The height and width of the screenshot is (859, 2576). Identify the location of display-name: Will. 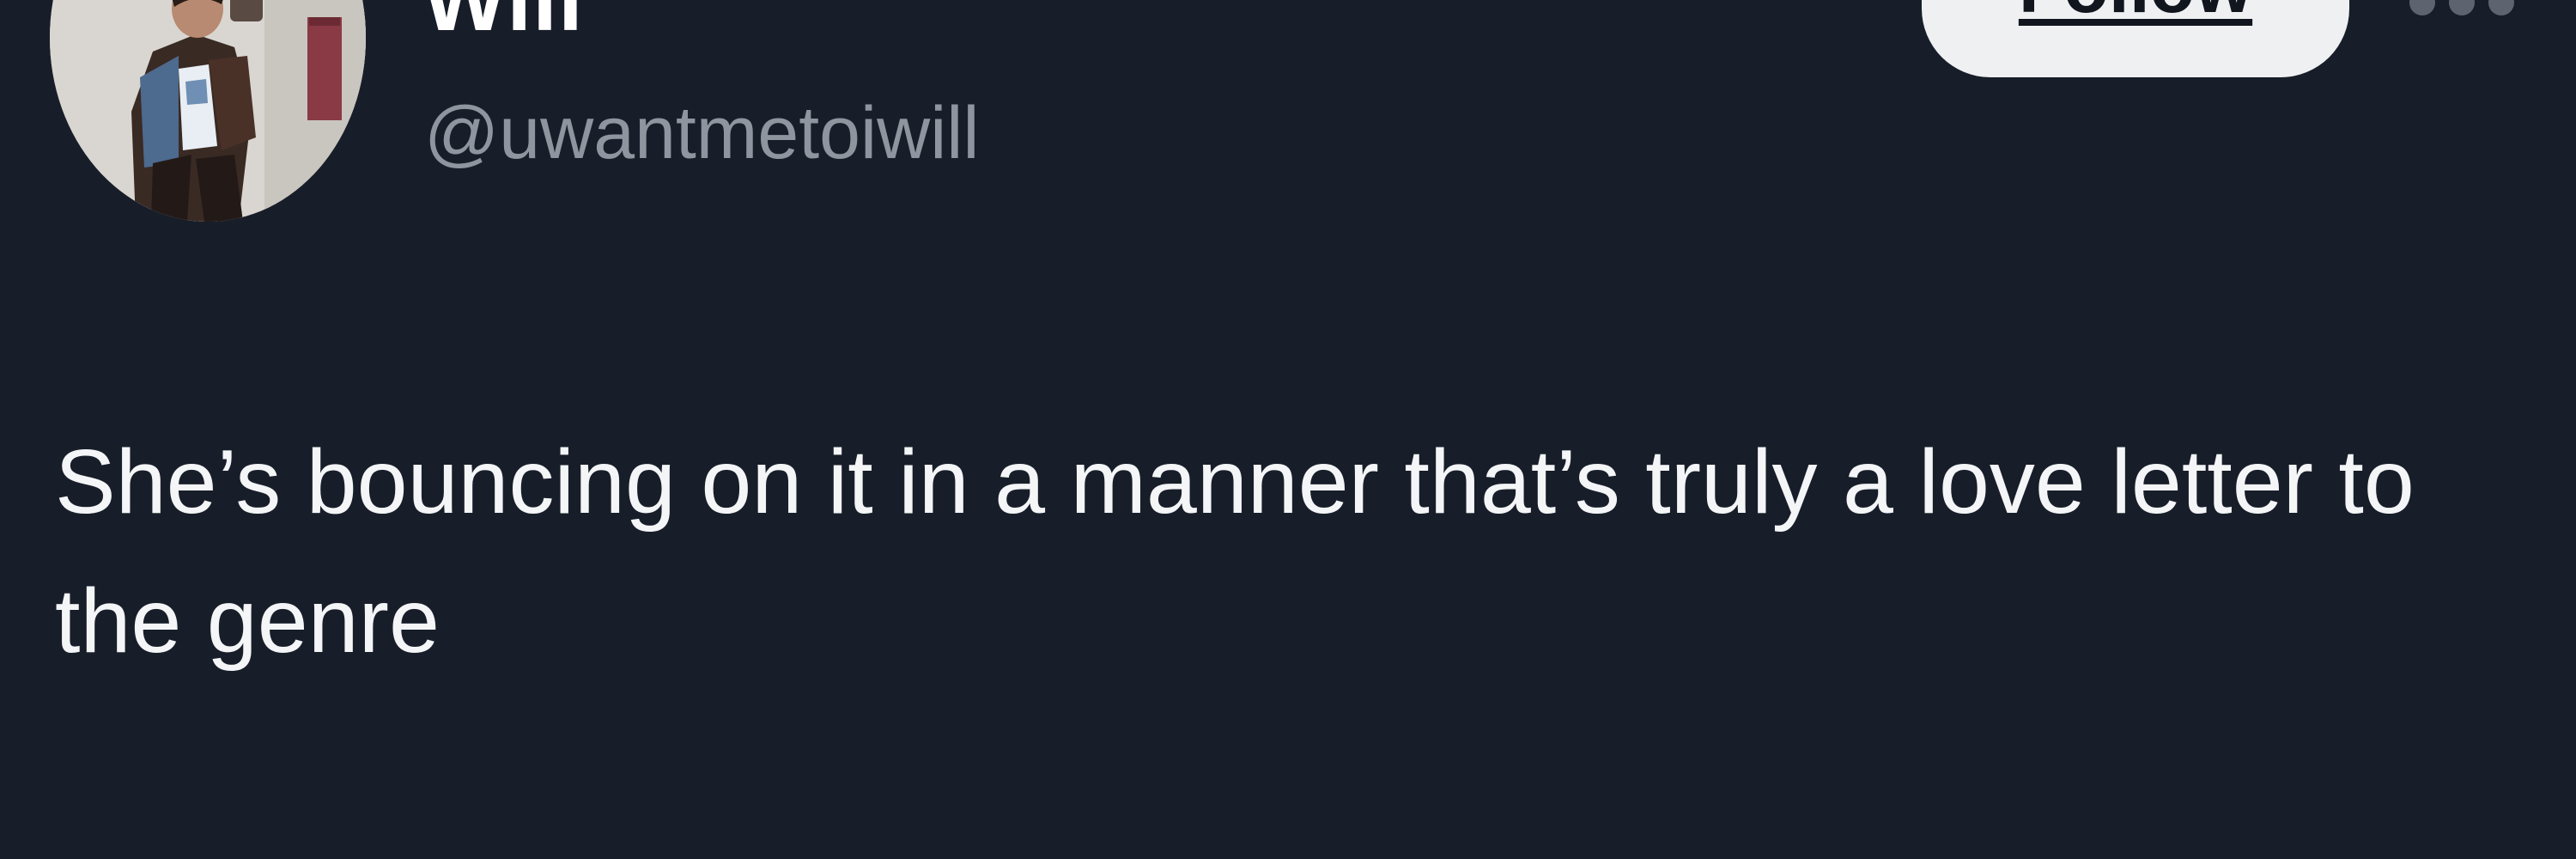
(503, 22).